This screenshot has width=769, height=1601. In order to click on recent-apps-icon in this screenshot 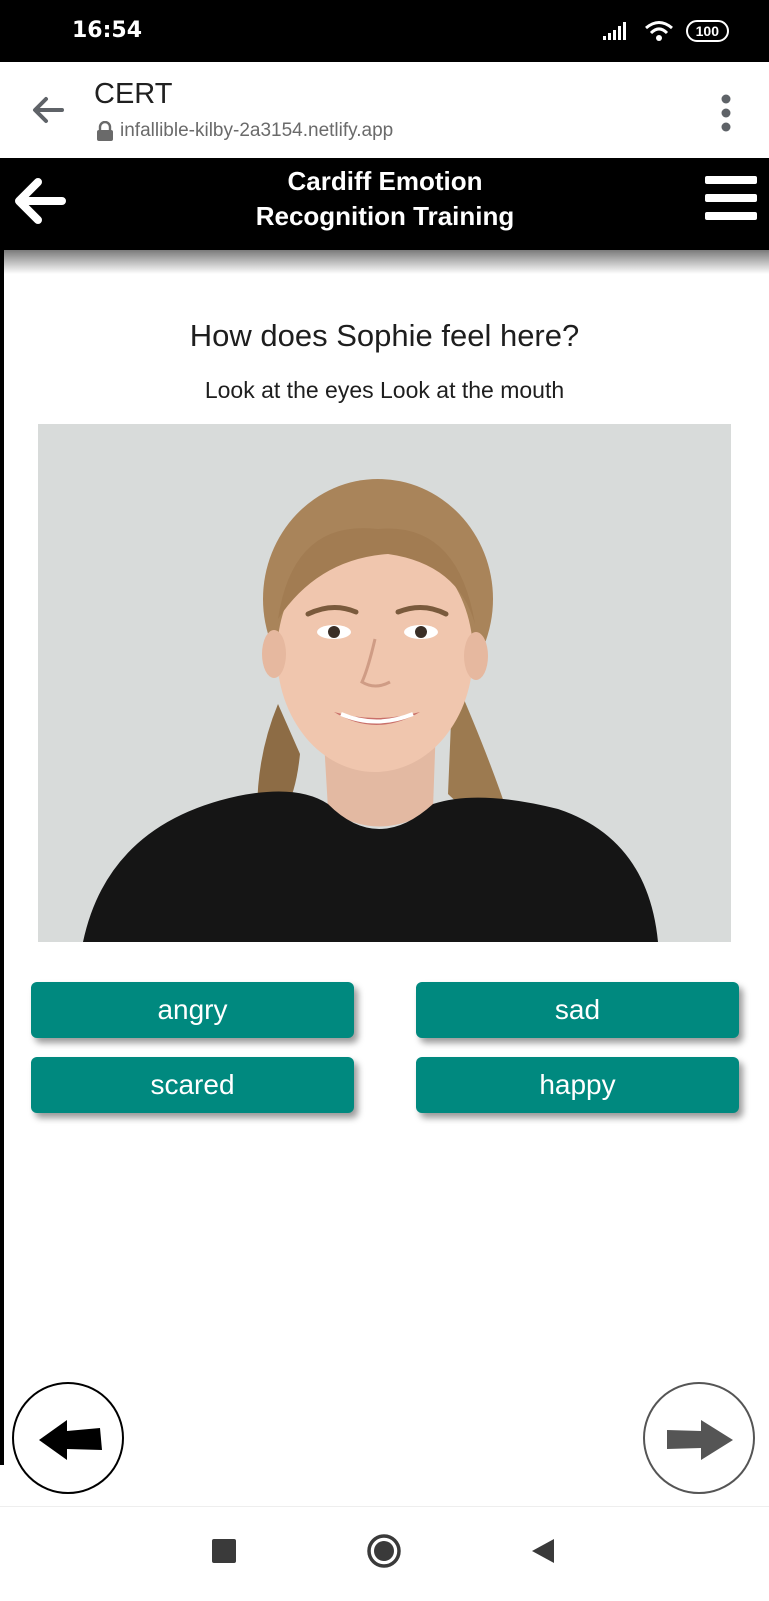, I will do `click(224, 1551)`.